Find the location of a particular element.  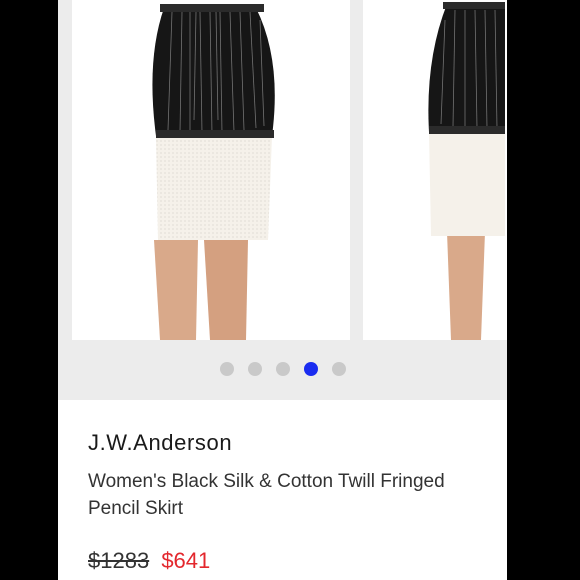

carousel-dot-4-active is located at coordinates (310, 369).